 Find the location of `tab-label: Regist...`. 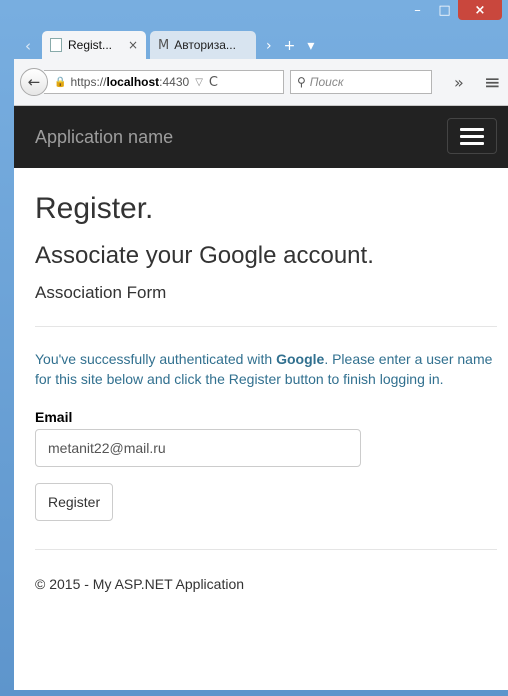

tab-label: Regist... is located at coordinates (90, 45).